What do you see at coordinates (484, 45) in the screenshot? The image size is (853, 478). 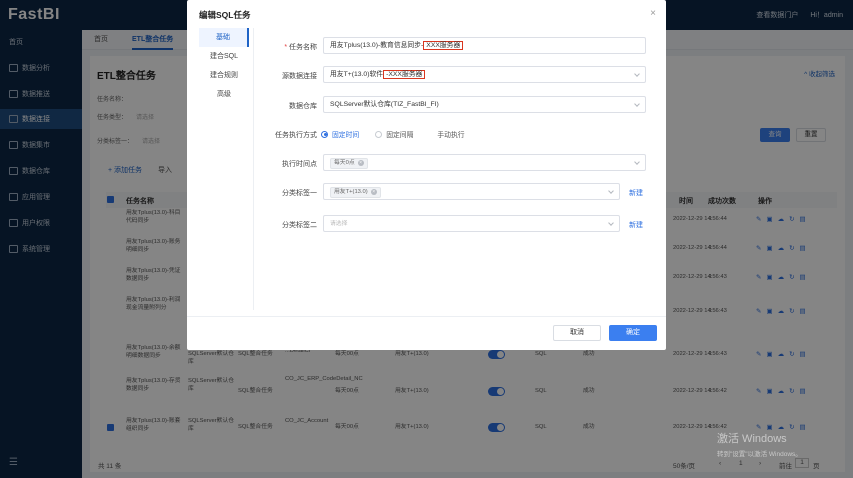 I see `task-name-input: 用友Tplus(13.0)-教育信息同步- XXX服务器` at bounding box center [484, 45].